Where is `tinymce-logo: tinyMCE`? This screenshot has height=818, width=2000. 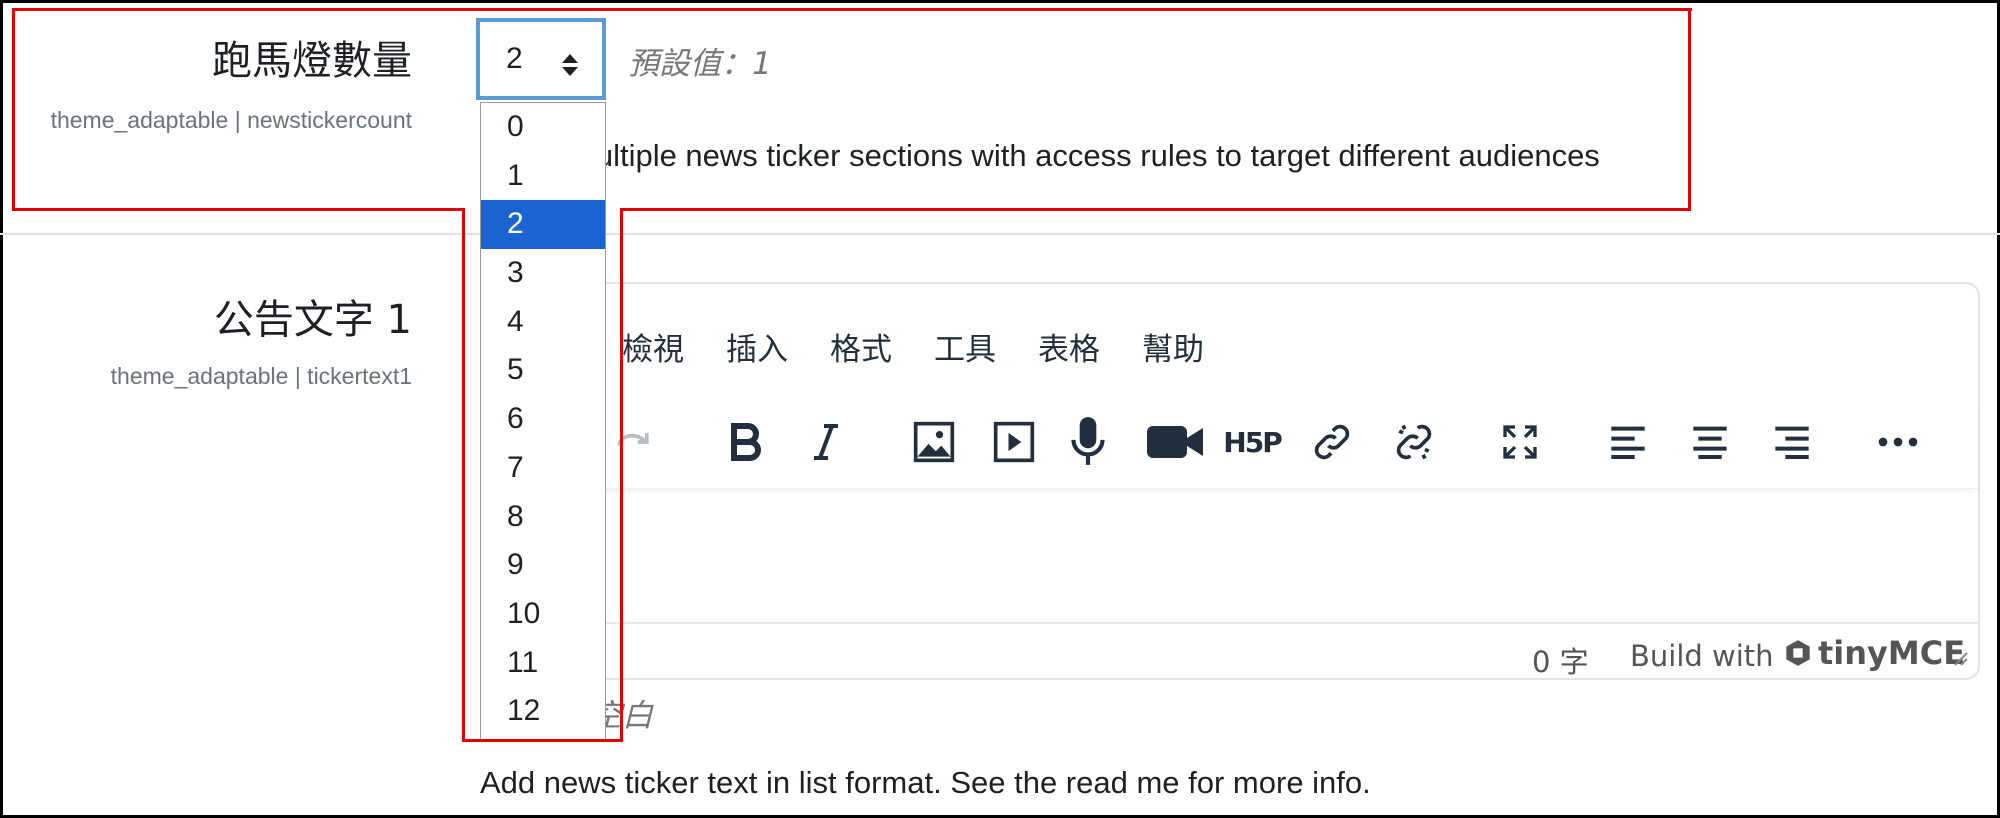 tinymce-logo: tinyMCE is located at coordinates (1874, 653).